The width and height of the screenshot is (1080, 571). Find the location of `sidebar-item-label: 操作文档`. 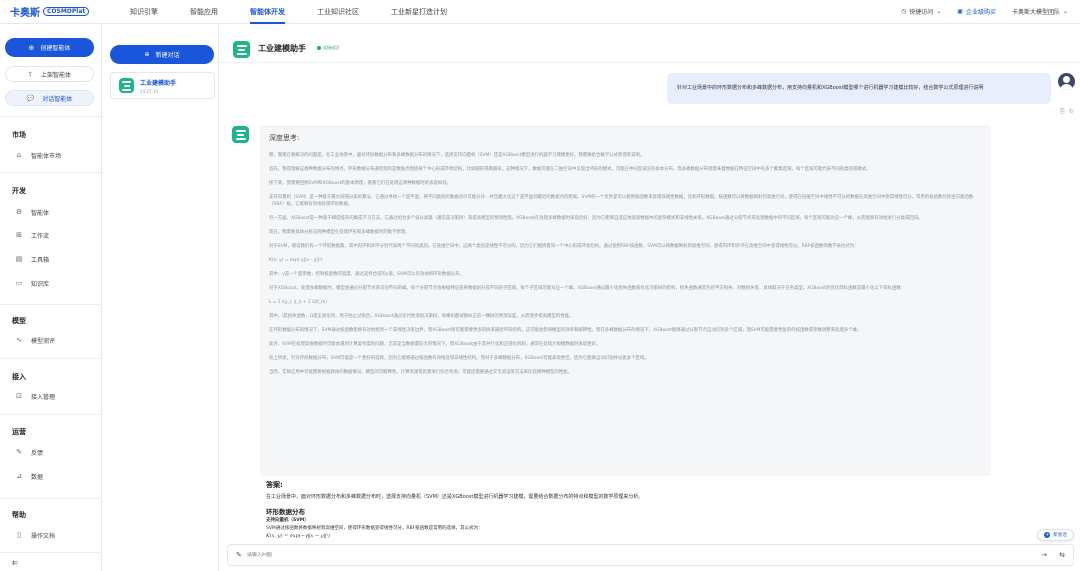

sidebar-item-label: 操作文档 is located at coordinates (43, 536).